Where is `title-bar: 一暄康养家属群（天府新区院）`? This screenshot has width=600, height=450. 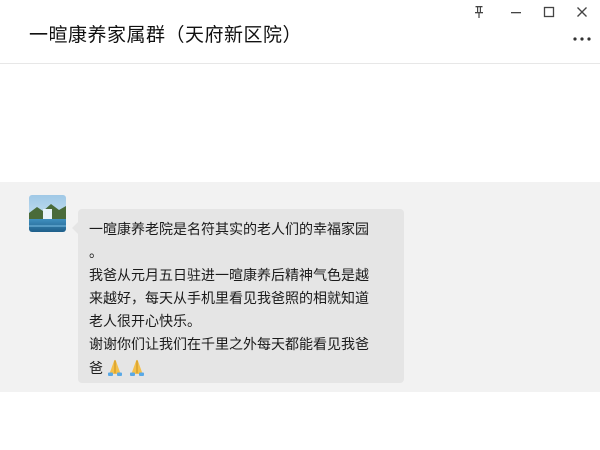 title-bar: 一暄康养家属群（天府新区院） is located at coordinates (300, 32).